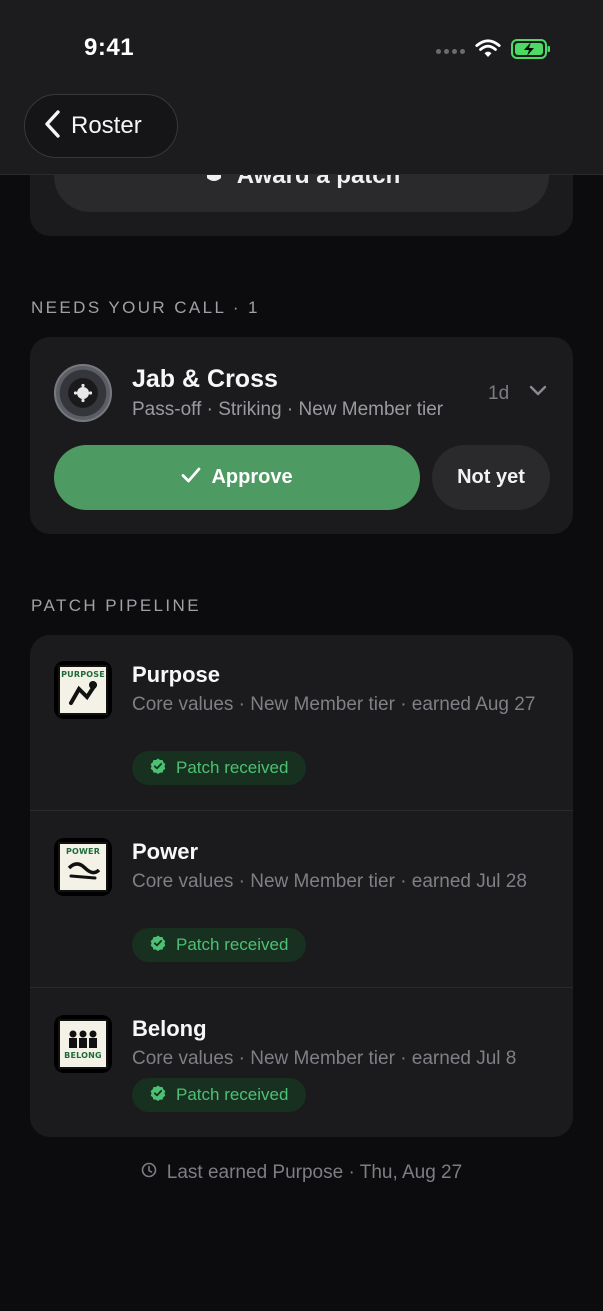  Describe the element at coordinates (83, 867) in the screenshot. I see `power-patch-icon: POWER` at that location.